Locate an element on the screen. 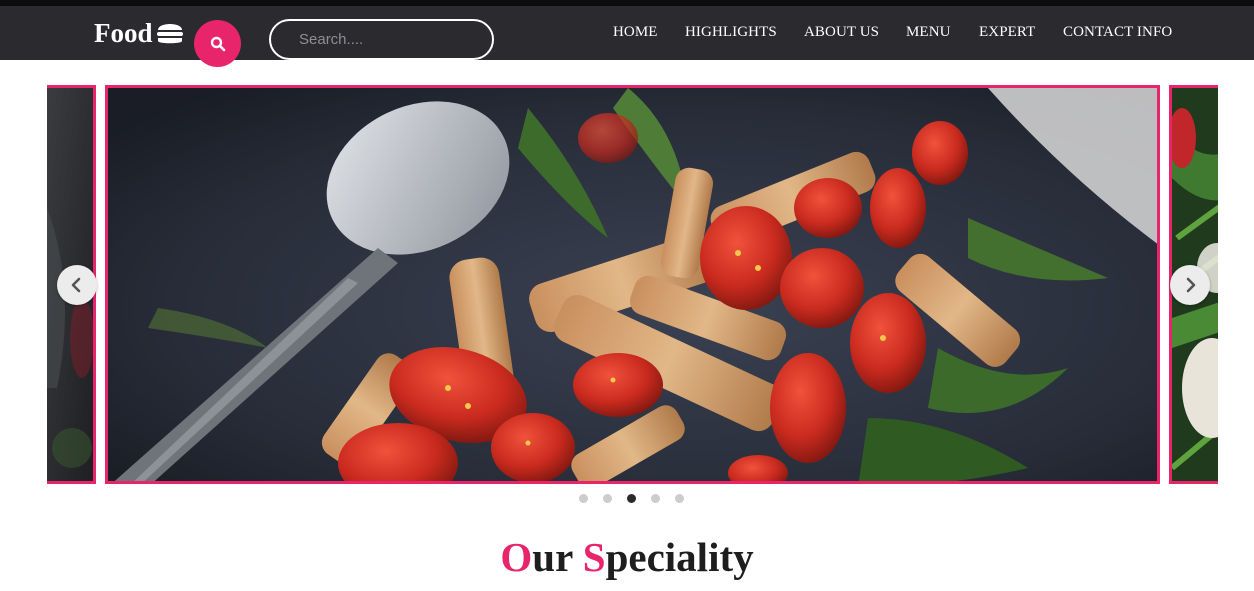  nav-highlights: HIGHLIGHTS is located at coordinates (731, 32).